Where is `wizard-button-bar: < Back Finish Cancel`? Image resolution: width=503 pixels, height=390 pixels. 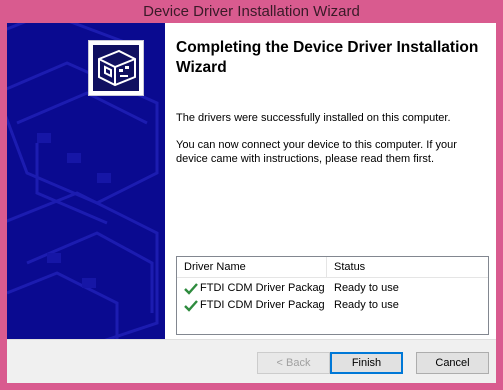 wizard-button-bar: < Back Finish Cancel is located at coordinates (251, 361).